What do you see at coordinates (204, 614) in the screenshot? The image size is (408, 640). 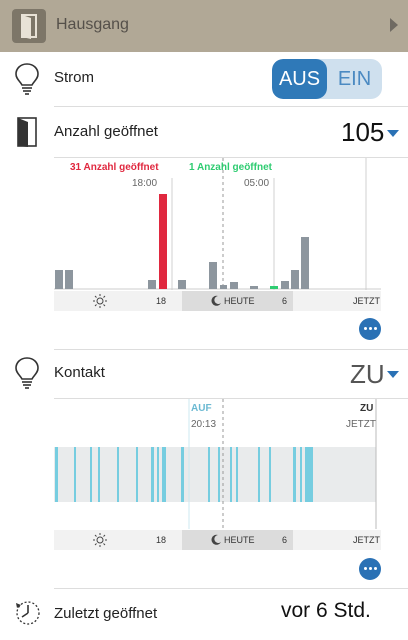 I see `zuletzt-row: Zuletzt geöffnet vor 6 Std.` at bounding box center [204, 614].